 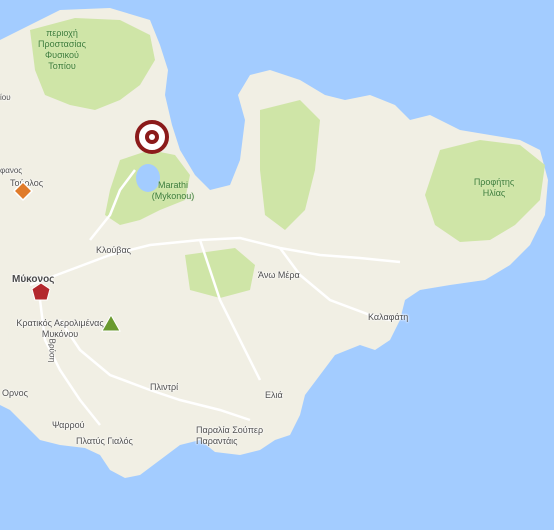 What do you see at coordinates (274, 395) in the screenshot?
I see `elia-label: Ελιά` at bounding box center [274, 395].